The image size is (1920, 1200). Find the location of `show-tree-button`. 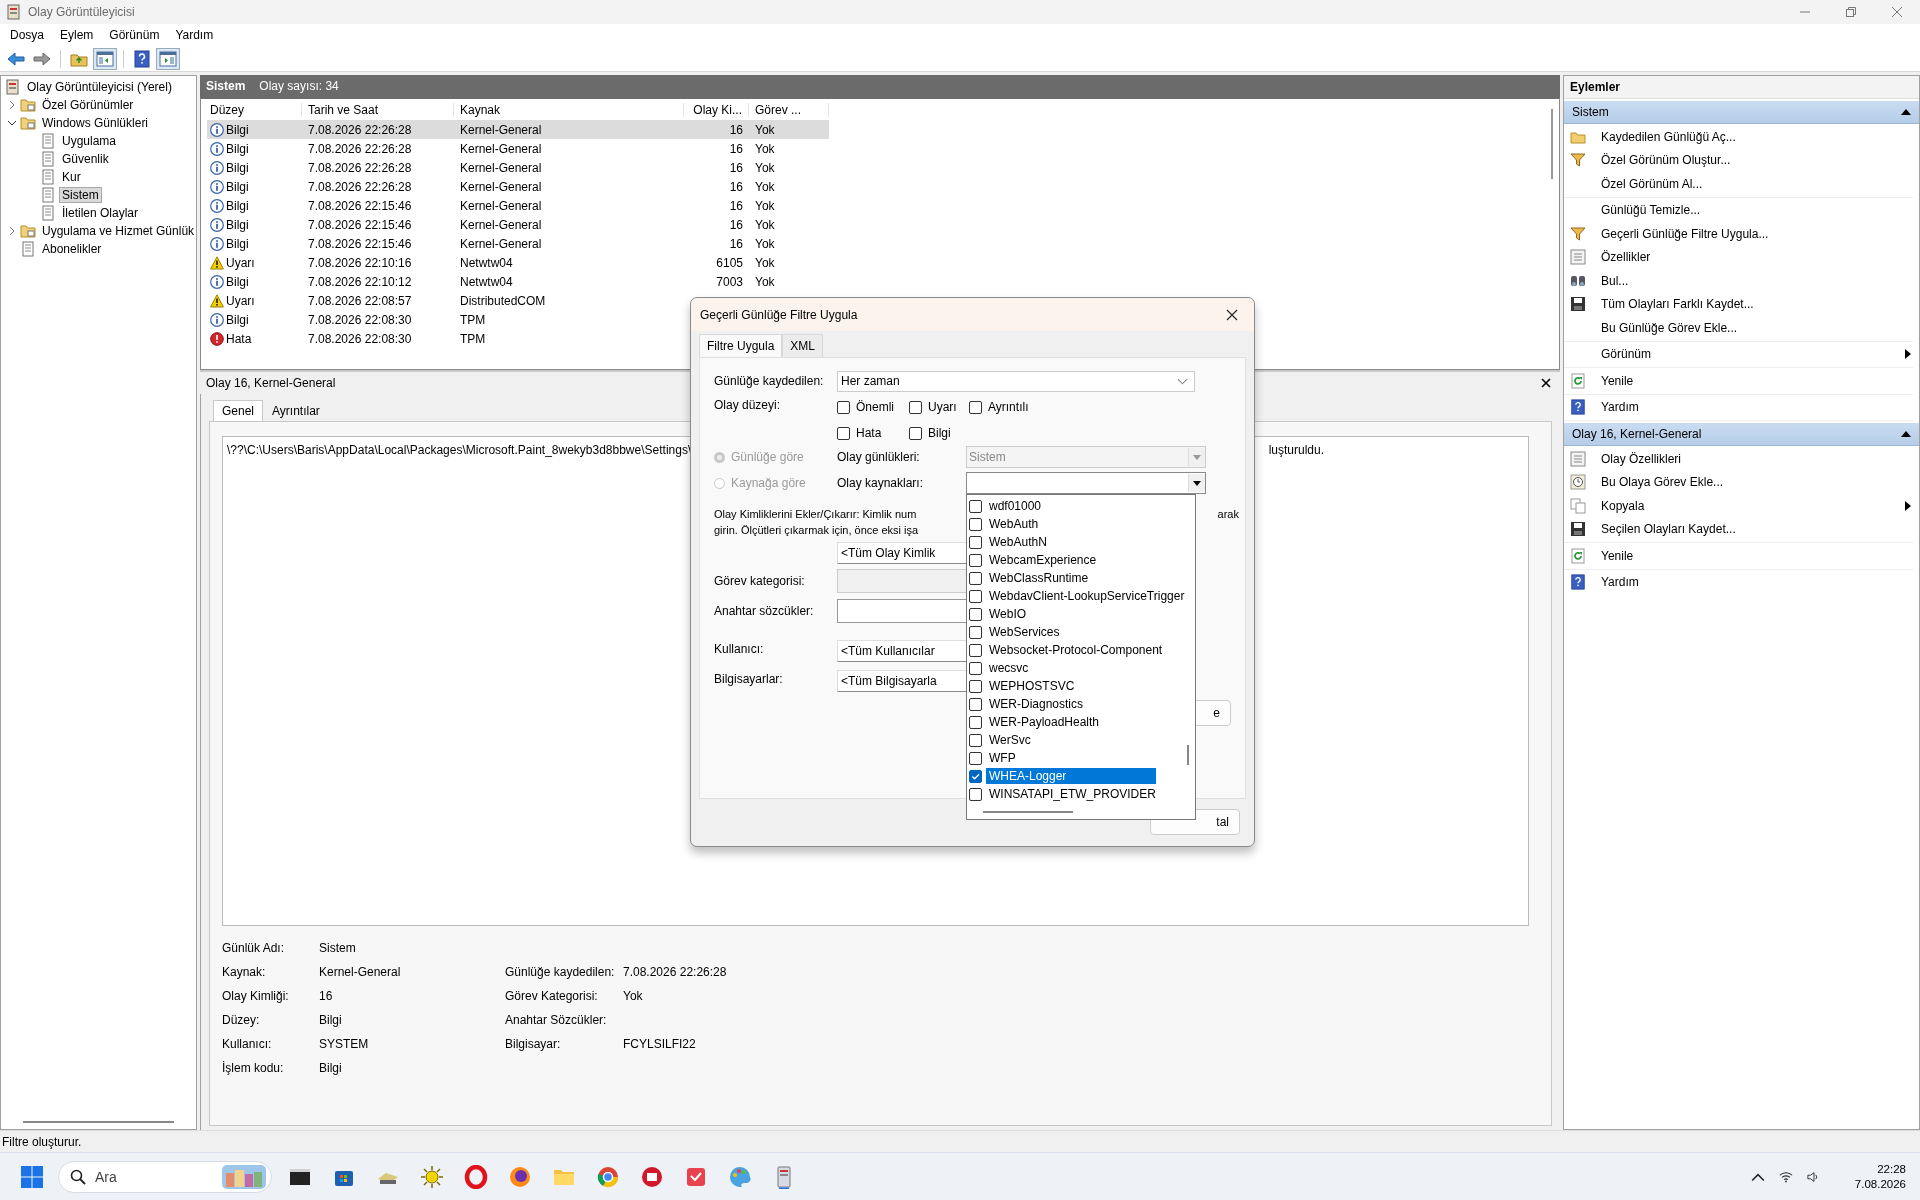

show-tree-button is located at coordinates (105, 58).